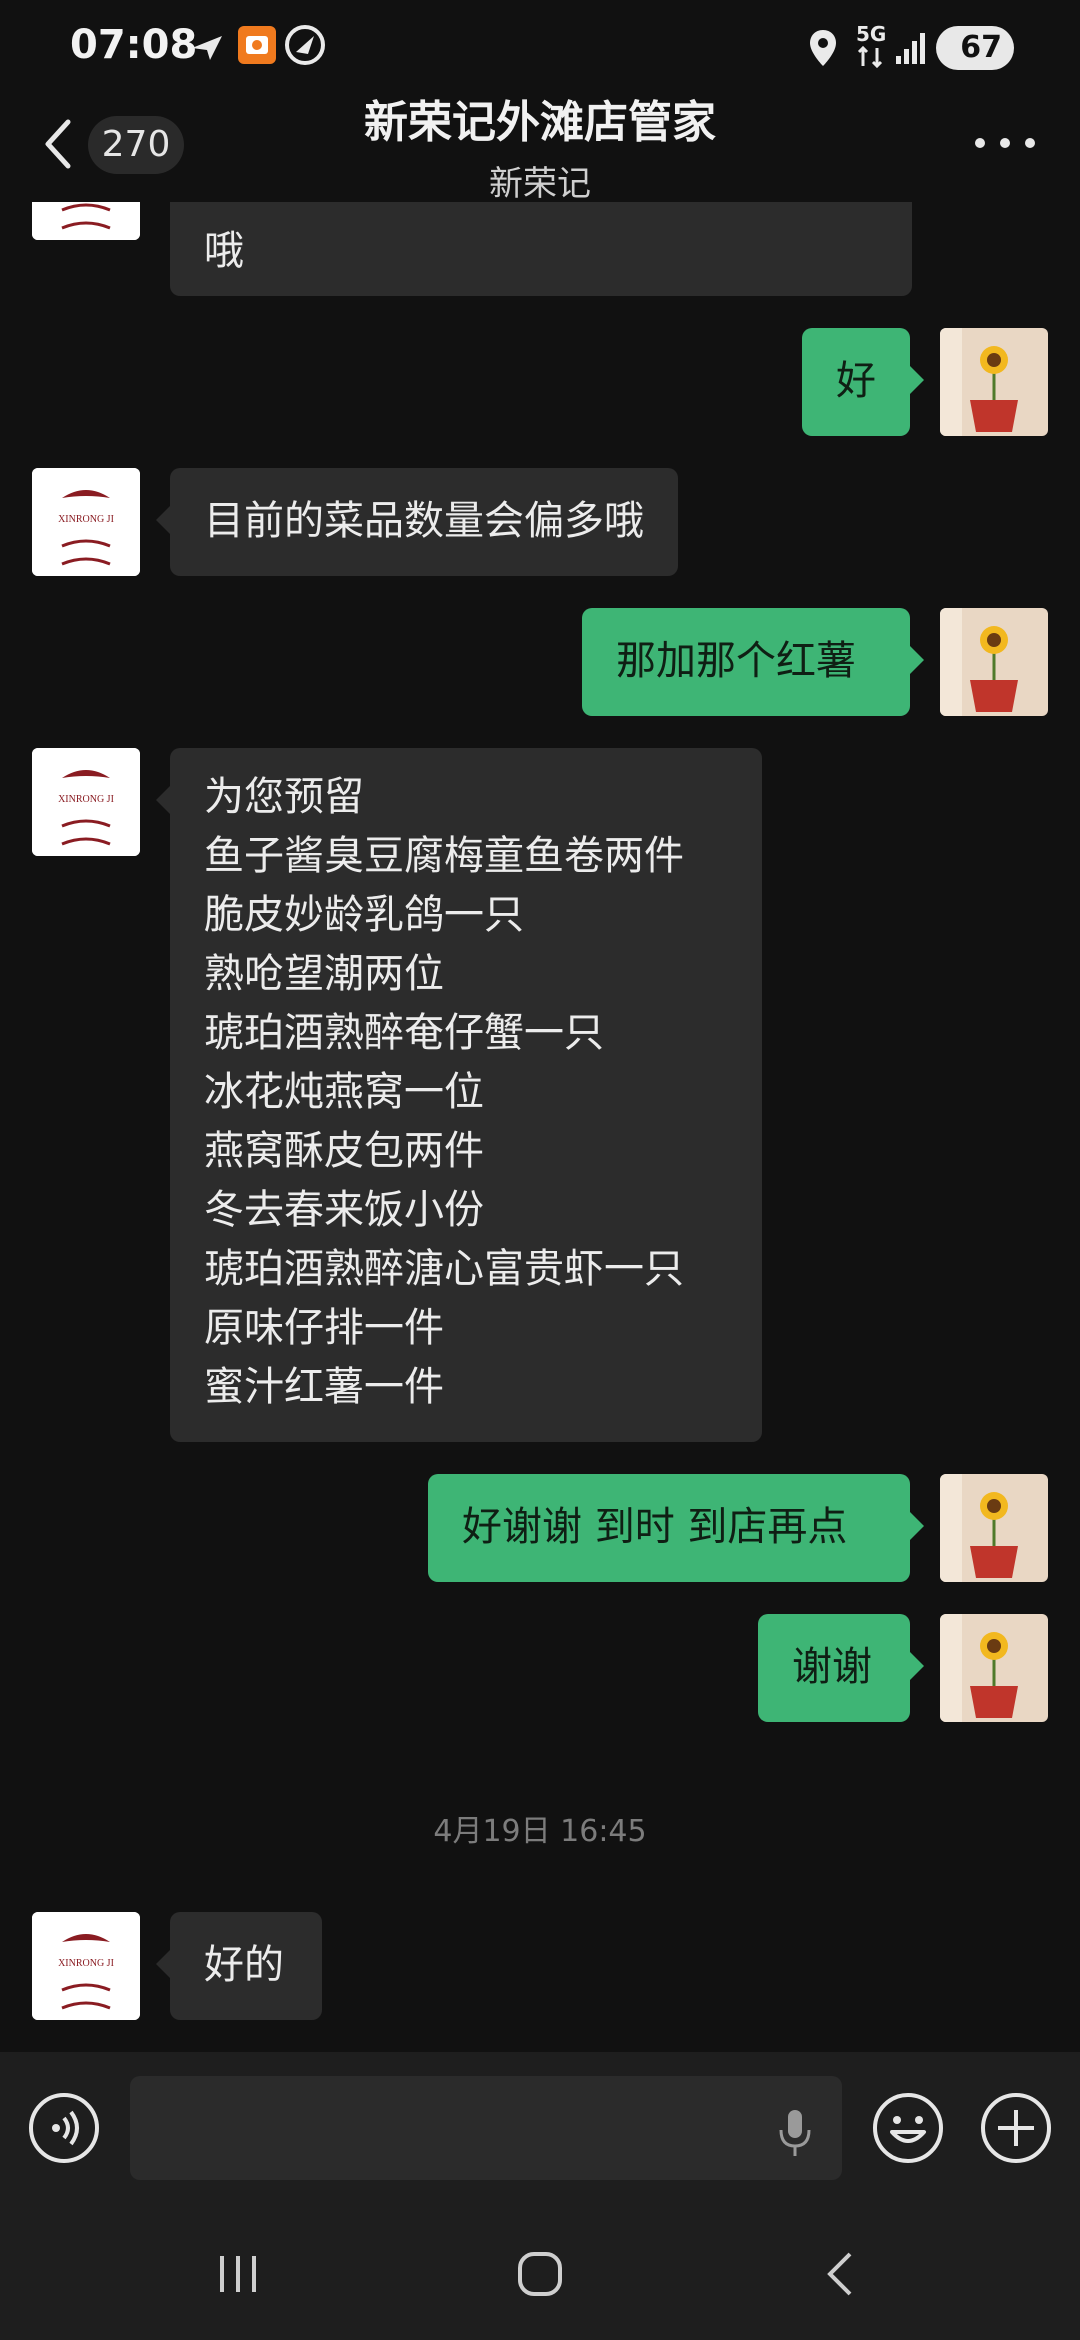 The width and height of the screenshot is (1080, 2340). I want to click on message-text: 哦, so click(224, 251).